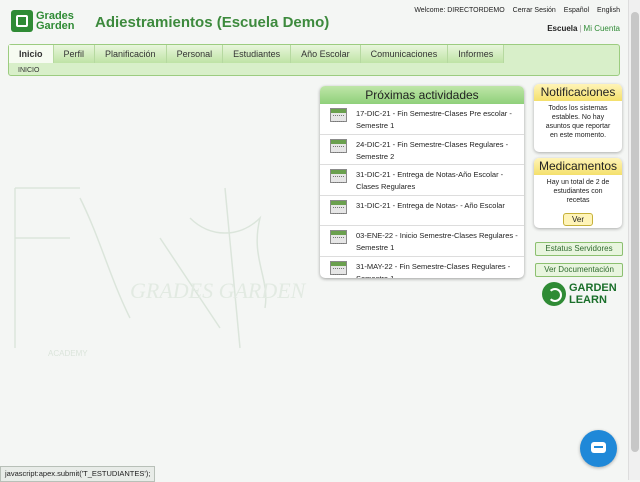 Image resolution: width=640 pixels, height=482 pixels. What do you see at coordinates (195, 54) in the screenshot?
I see `tab-personal: Personal` at bounding box center [195, 54].